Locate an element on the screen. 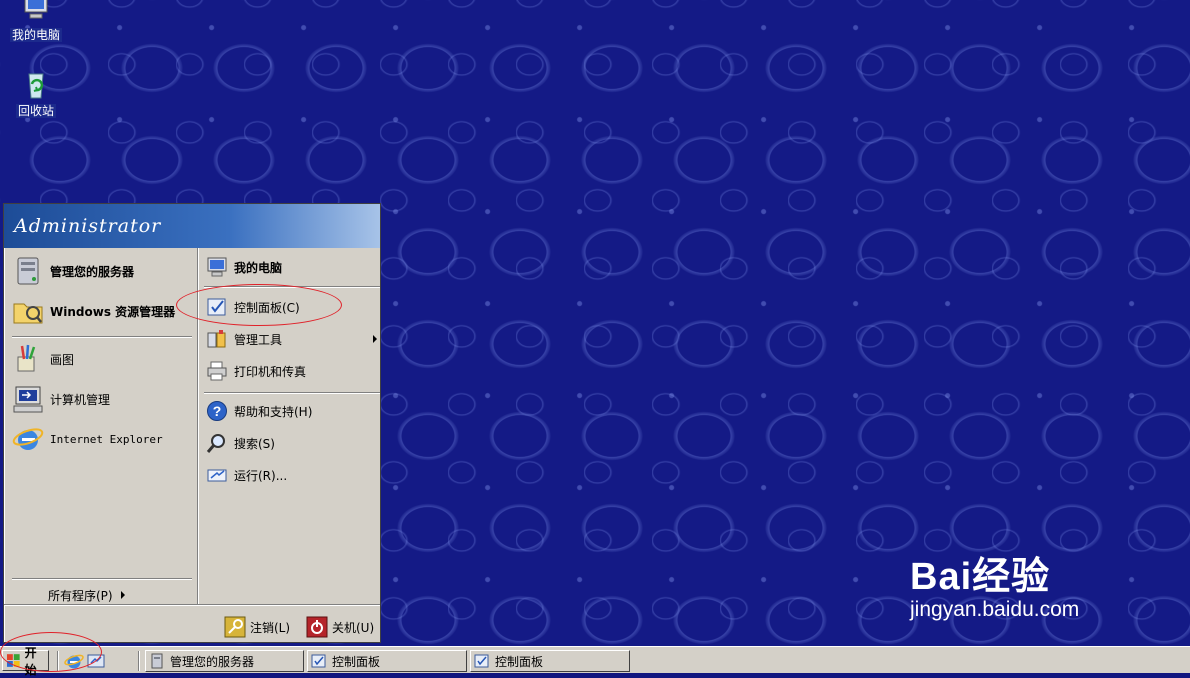  desktop-icon-label: 我的电脑 is located at coordinates (35, 35).